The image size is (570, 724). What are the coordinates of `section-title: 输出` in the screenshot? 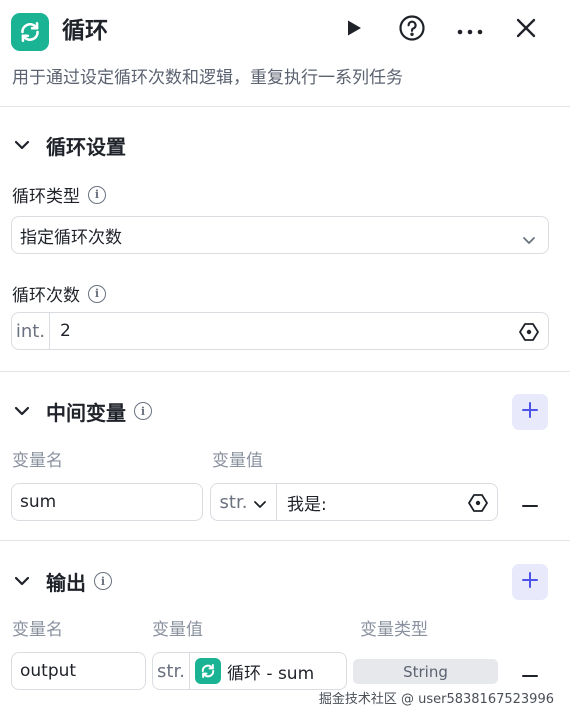 It's located at (66, 582).